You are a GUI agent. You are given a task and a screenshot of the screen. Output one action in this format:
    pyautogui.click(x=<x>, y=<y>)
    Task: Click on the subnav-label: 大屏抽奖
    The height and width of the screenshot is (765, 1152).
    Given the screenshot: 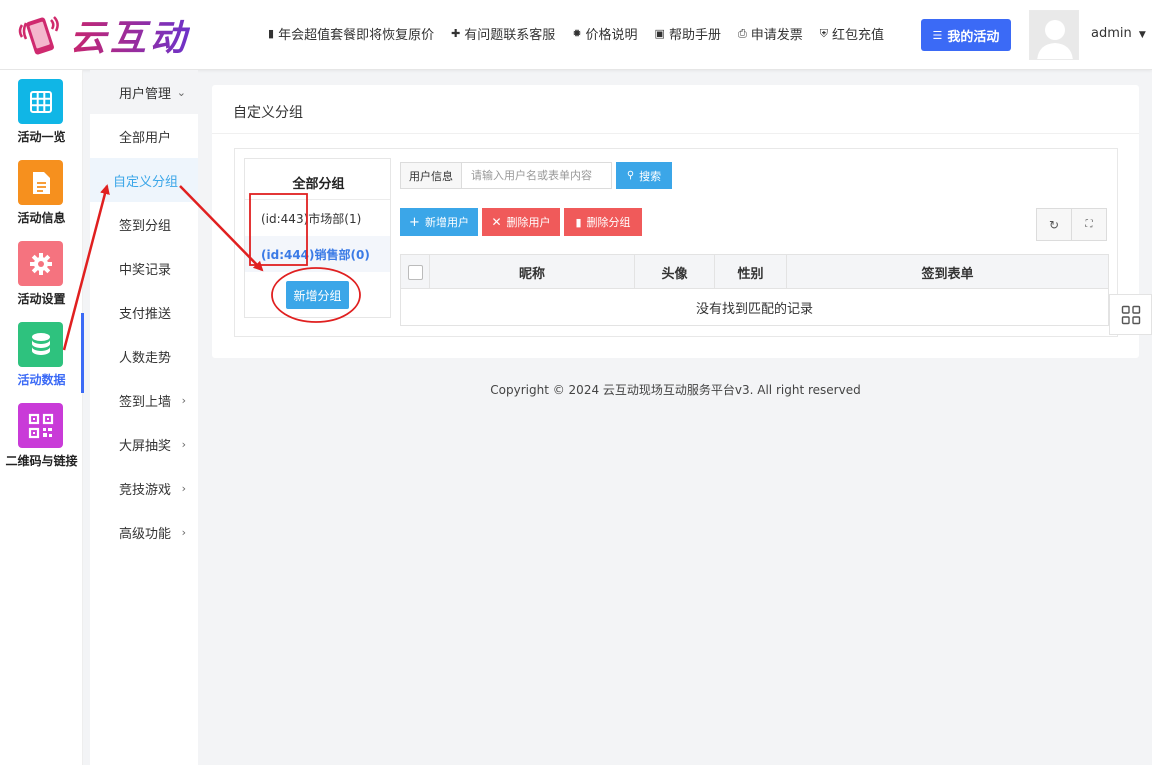 What is the action you would take?
    pyautogui.click(x=145, y=446)
    